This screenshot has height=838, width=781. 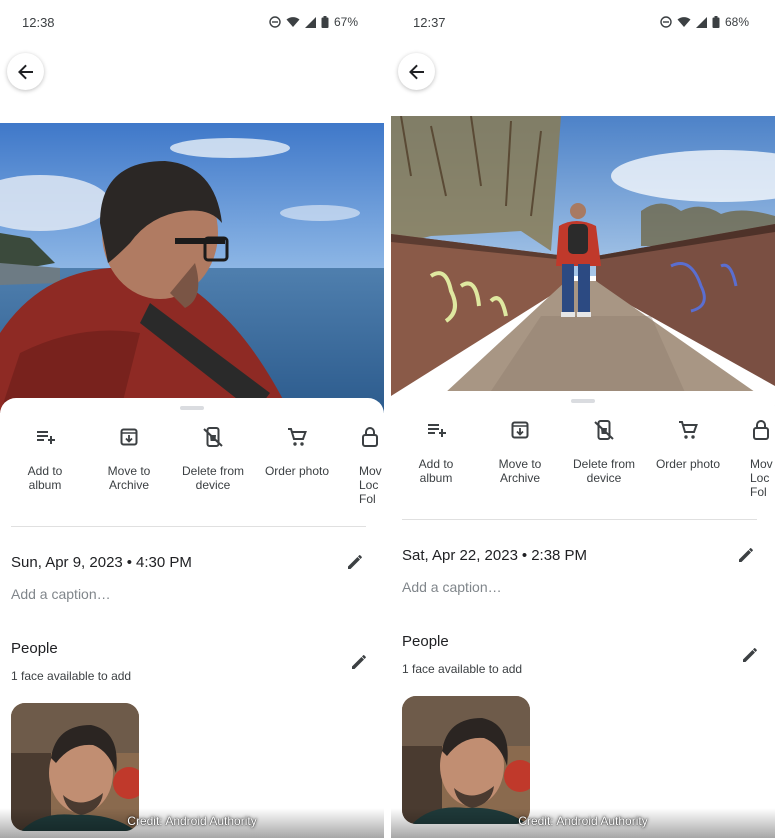 I want to click on photo-time: 2:38 PM, so click(x=559, y=555).